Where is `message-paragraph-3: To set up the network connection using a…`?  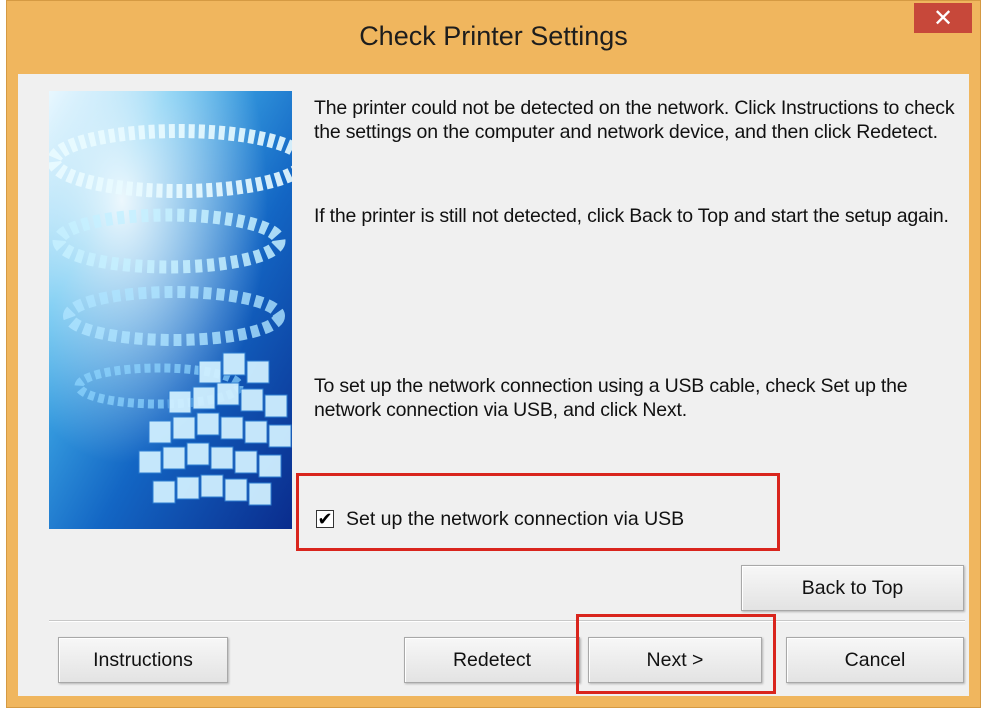
message-paragraph-3: To set up the network connection using a… is located at coordinates (611, 398).